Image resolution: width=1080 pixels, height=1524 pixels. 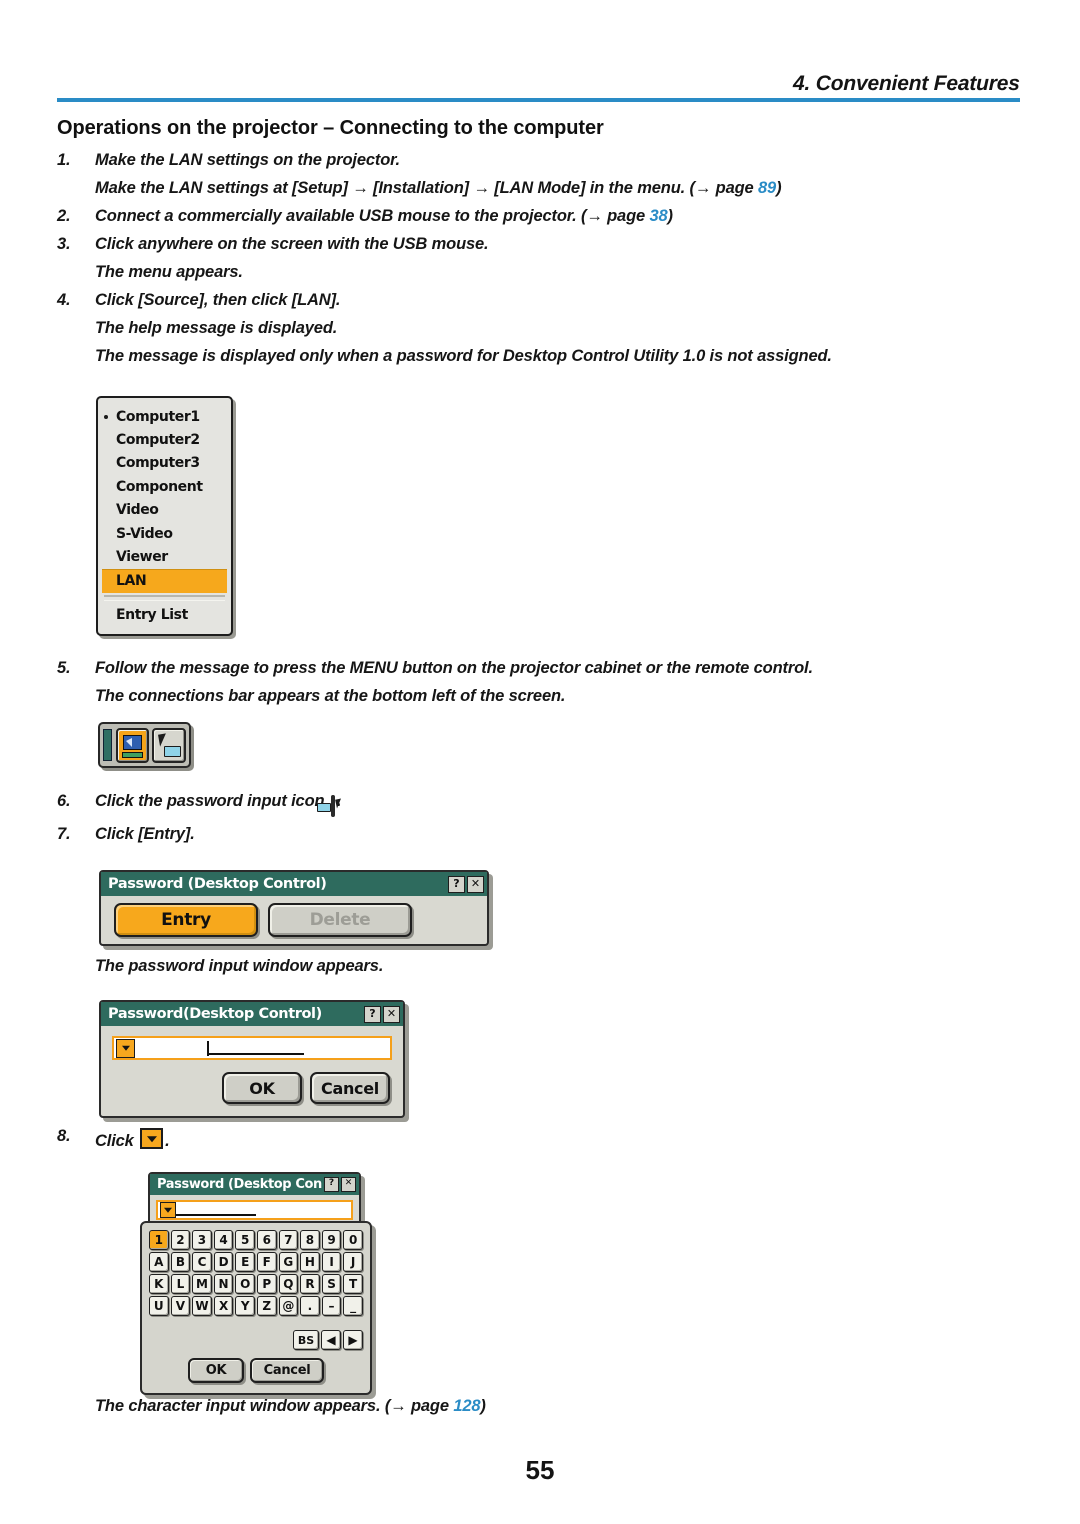 I want to click on step-number: 4., so click(x=64, y=300).